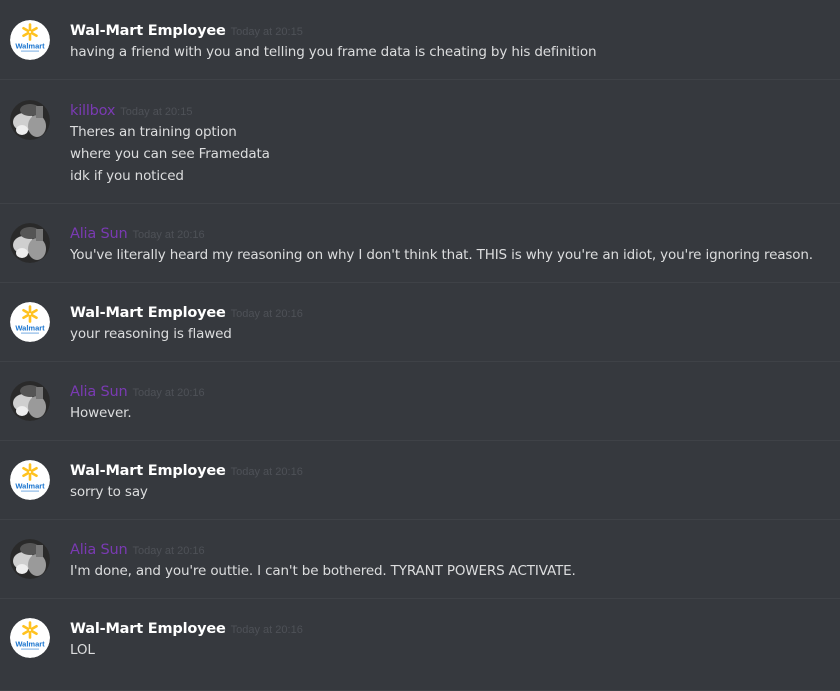 The image size is (840, 691). Describe the element at coordinates (127, 176) in the screenshot. I see `message-text: idk if you noticed` at that location.